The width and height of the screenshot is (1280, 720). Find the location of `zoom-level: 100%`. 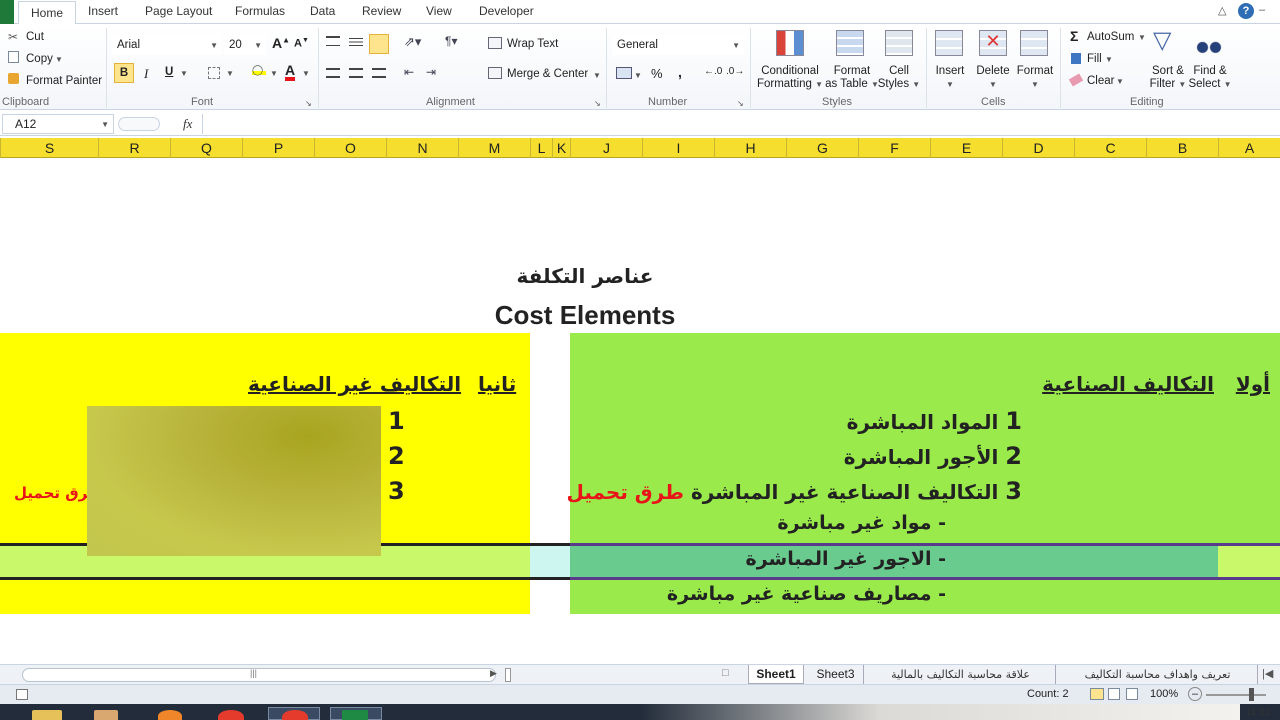

zoom-level: 100% is located at coordinates (1164, 694).